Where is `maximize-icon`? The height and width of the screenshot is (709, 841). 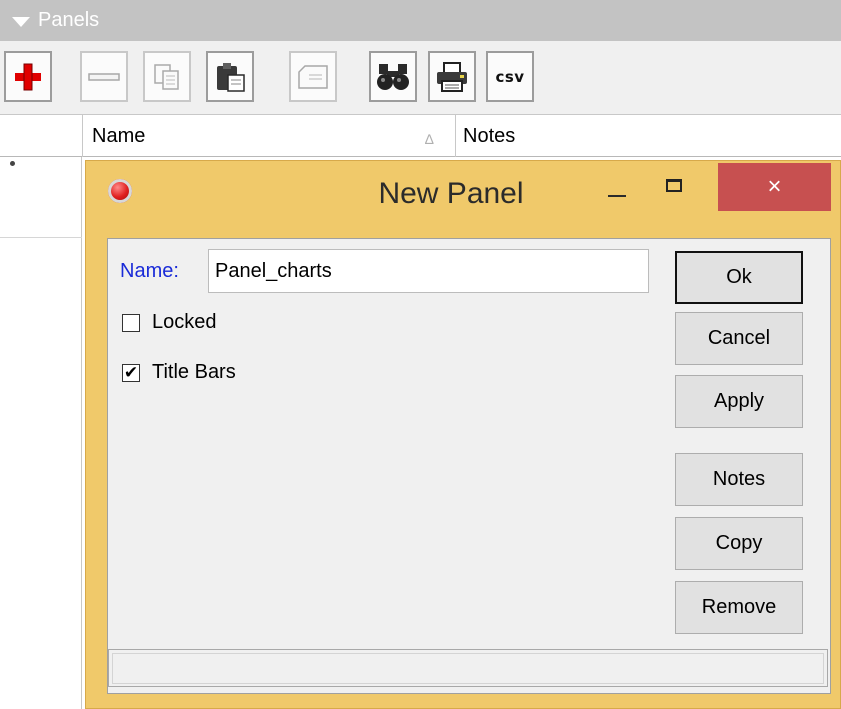
maximize-icon is located at coordinates (674, 185).